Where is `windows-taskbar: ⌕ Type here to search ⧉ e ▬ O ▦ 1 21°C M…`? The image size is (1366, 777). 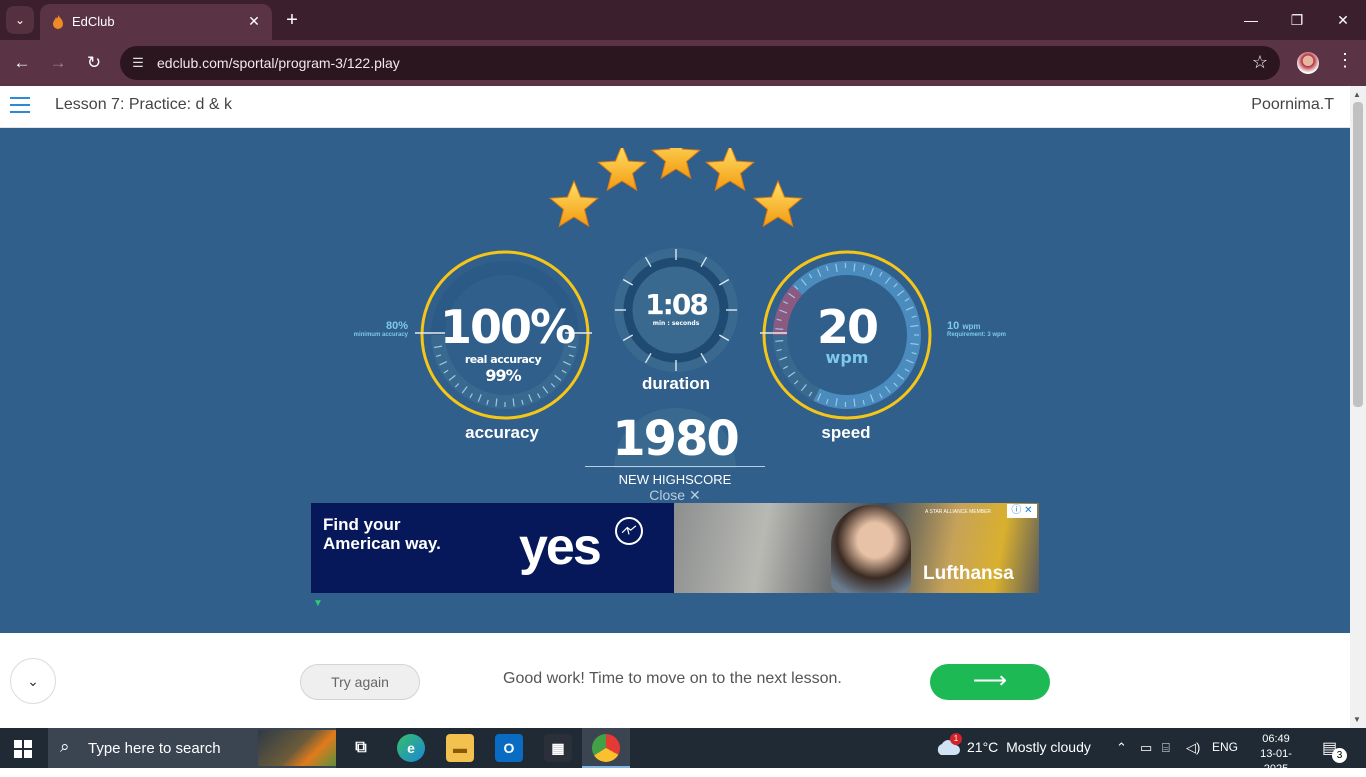
windows-taskbar: ⌕ Type here to search ⧉ e ▬ O ▦ 1 21°C M… is located at coordinates (683, 748).